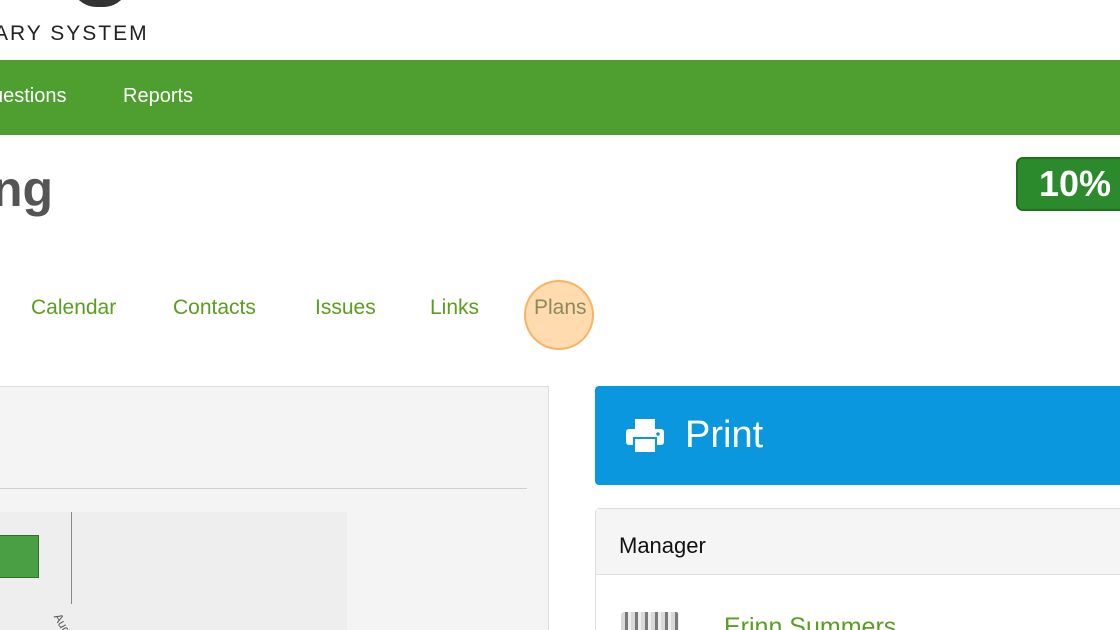  I want to click on manager-title: Manager, so click(662, 545).